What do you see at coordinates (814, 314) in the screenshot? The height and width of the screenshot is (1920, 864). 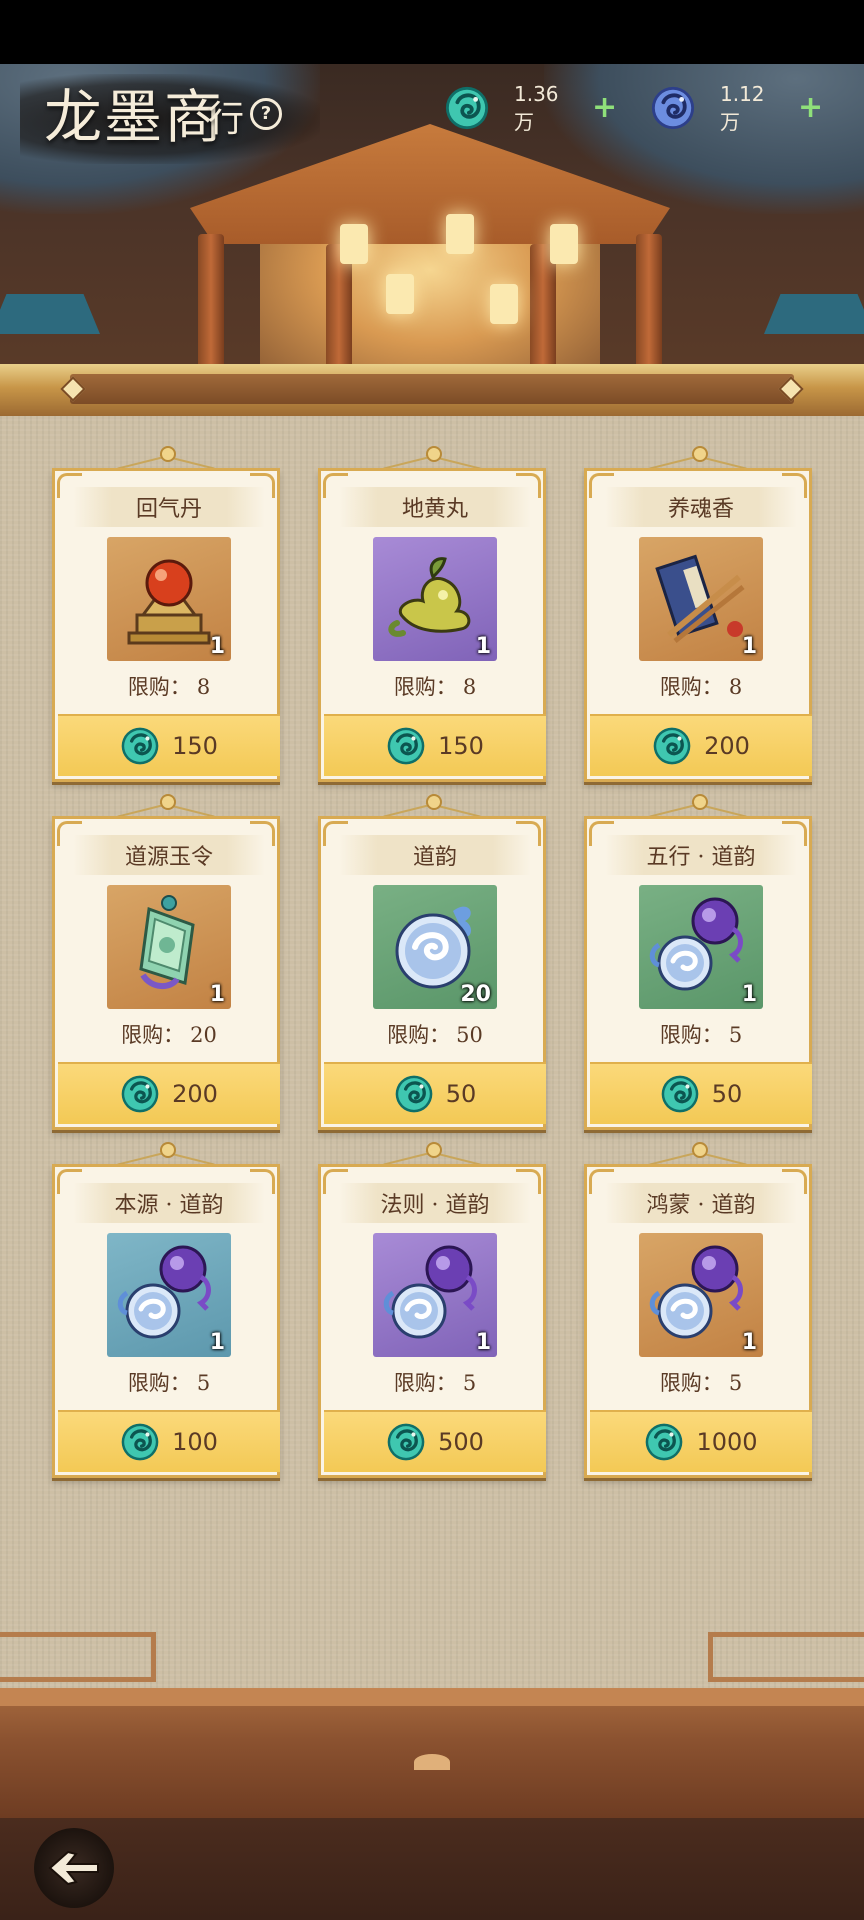 I see `side-roof-right` at bounding box center [814, 314].